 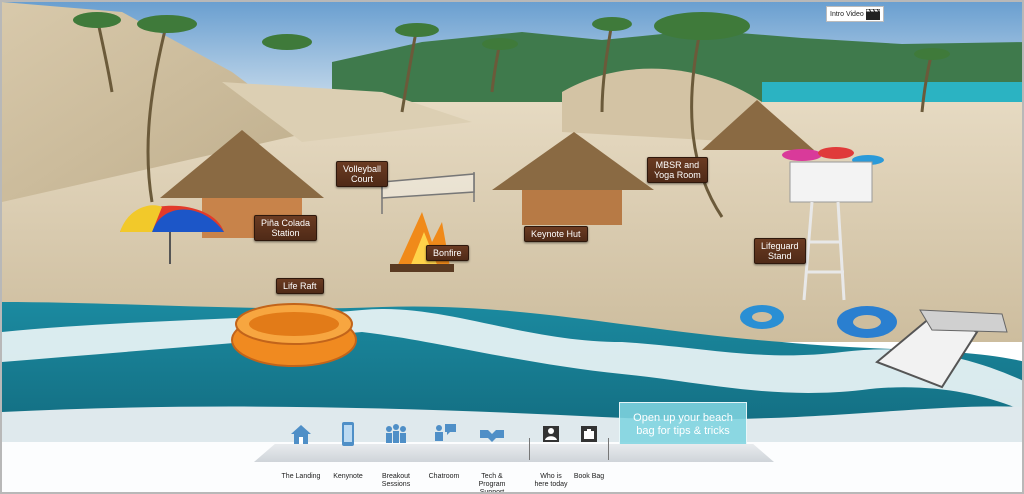 What do you see at coordinates (445, 432) in the screenshot?
I see `chat-icon` at bounding box center [445, 432].